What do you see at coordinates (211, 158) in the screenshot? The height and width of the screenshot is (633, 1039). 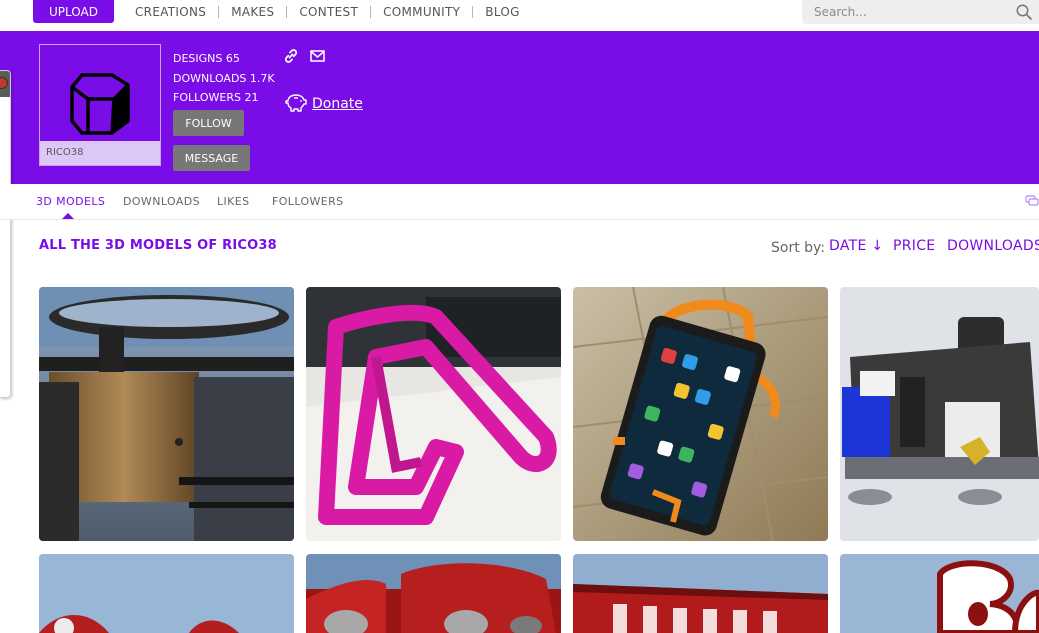 I see `message-button: MESSAGE` at bounding box center [211, 158].